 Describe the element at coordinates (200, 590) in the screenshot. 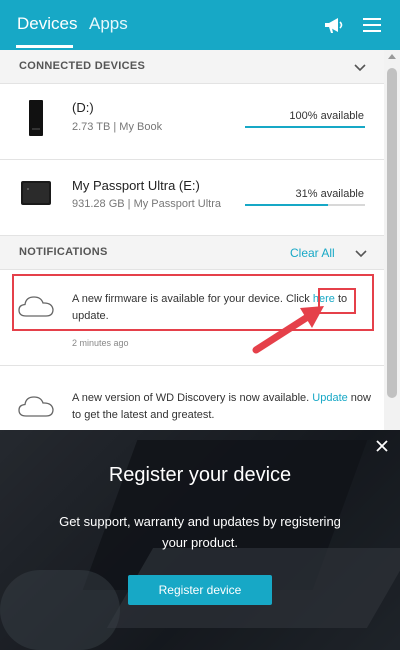

I see `register-device-button: Register device` at that location.